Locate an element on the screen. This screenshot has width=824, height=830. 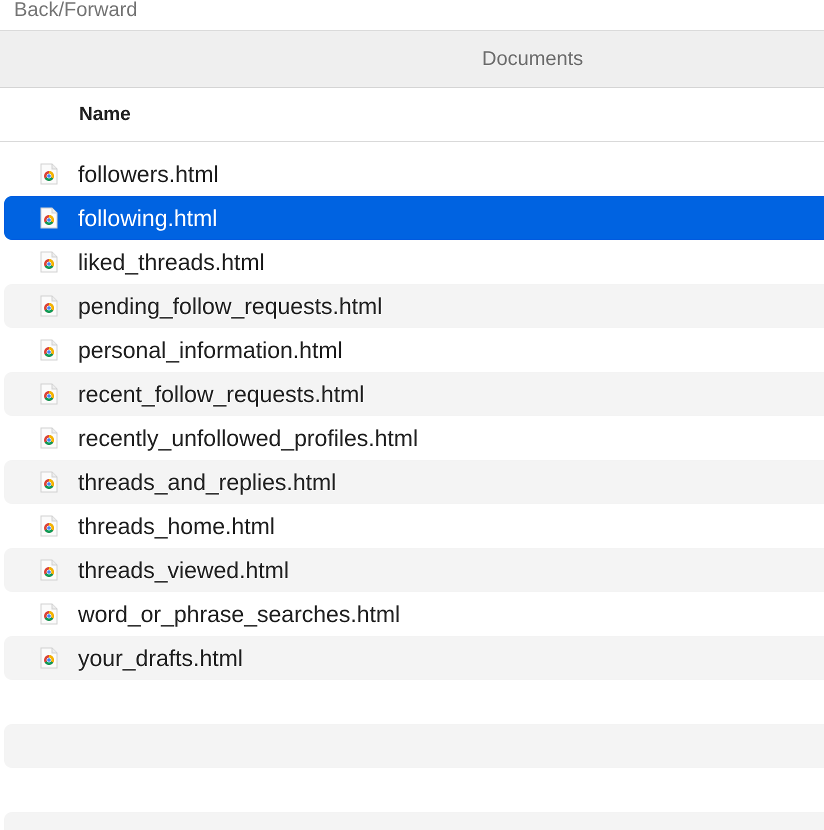
file-row: your_drafts.html is located at coordinates (414, 658).